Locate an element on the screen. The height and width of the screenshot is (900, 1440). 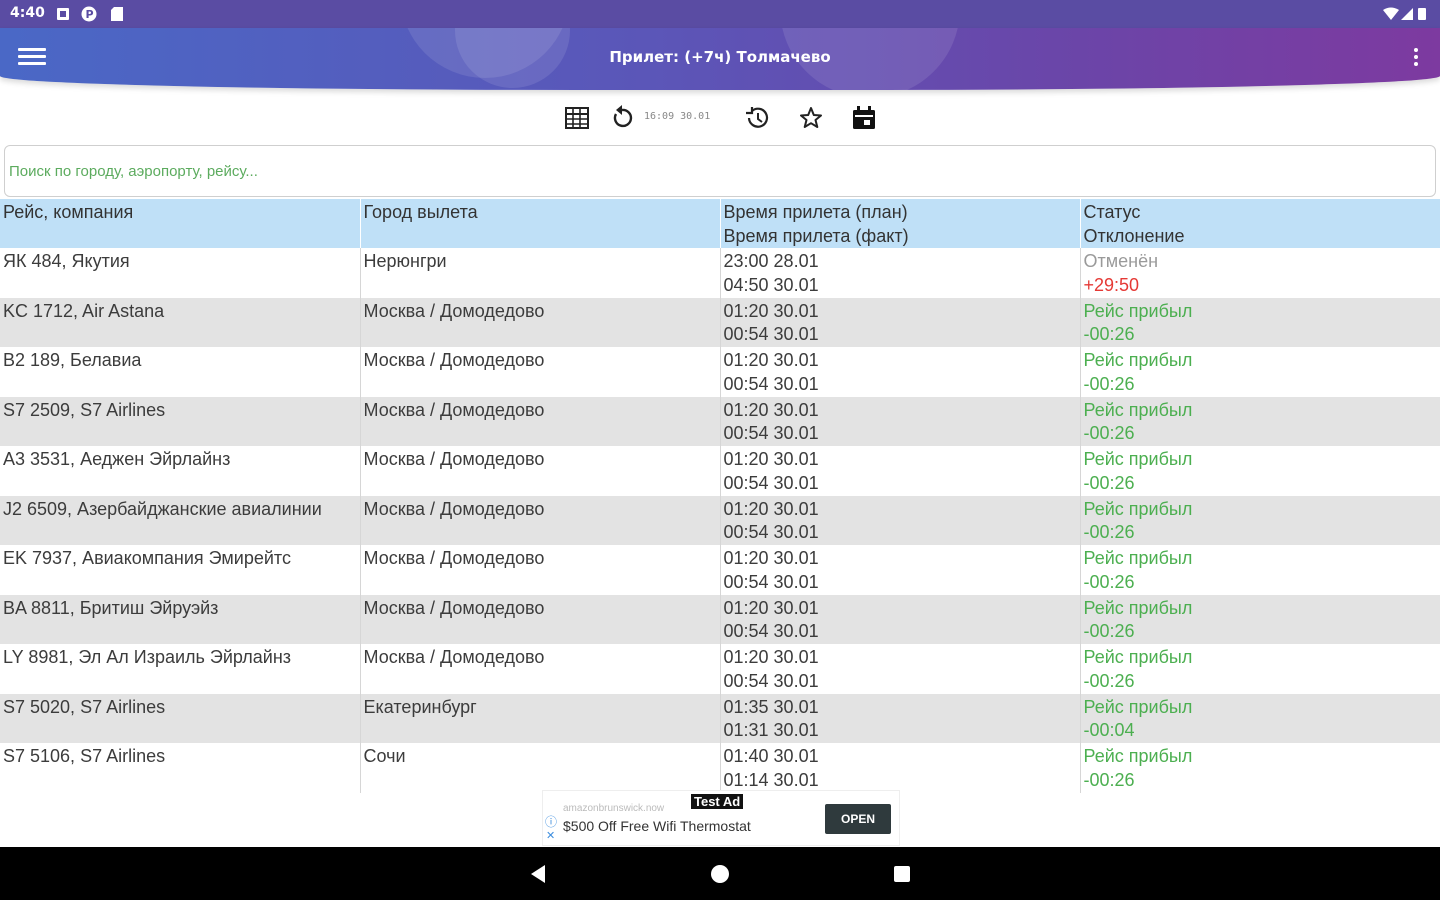
ad-info-icon: ⓘ is located at coordinates (551, 821).